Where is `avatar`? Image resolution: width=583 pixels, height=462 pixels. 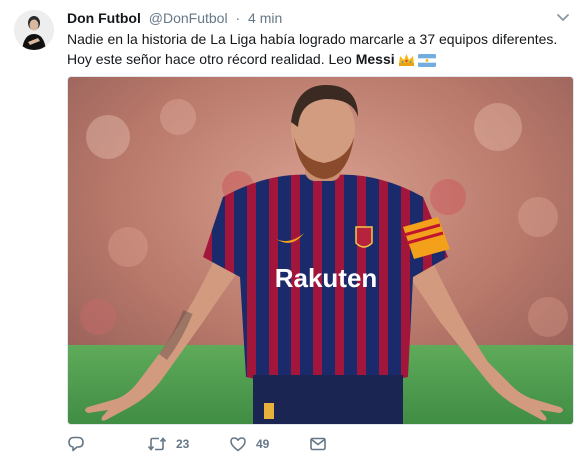
avatar is located at coordinates (34, 30).